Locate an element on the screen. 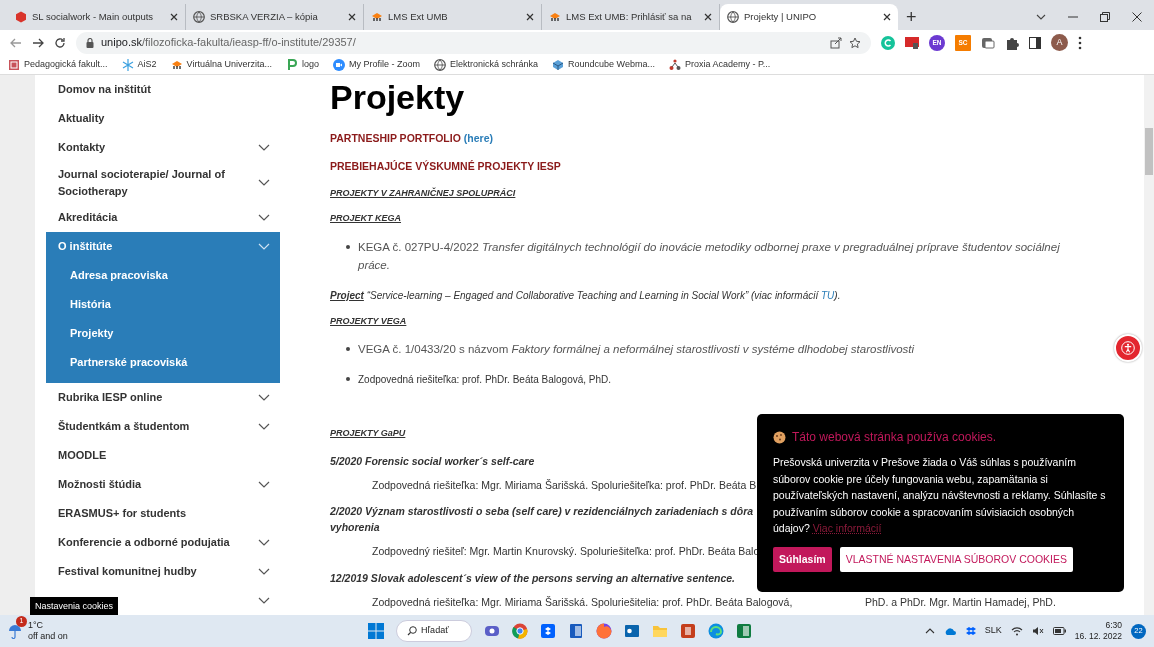 The image size is (1154, 647). bookmark-link: Elektronická schránka is located at coordinates (486, 64).